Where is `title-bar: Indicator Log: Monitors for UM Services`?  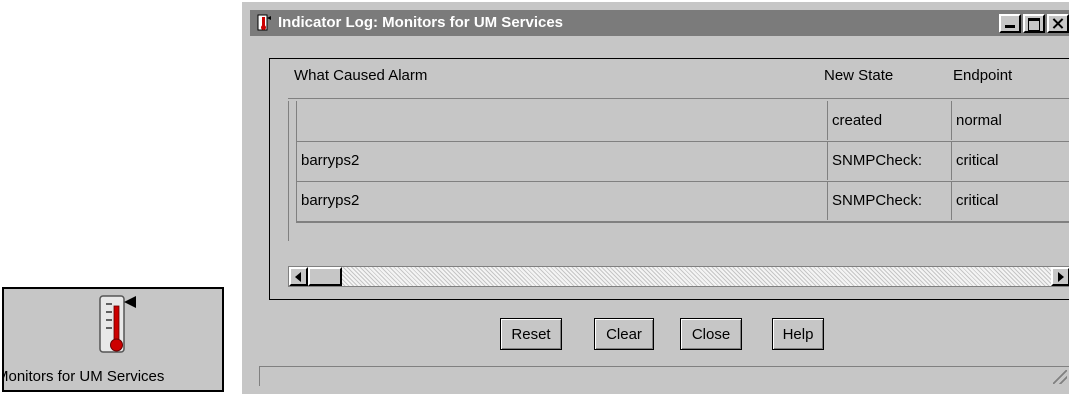 title-bar: Indicator Log: Monitors for UM Services is located at coordinates (659, 23).